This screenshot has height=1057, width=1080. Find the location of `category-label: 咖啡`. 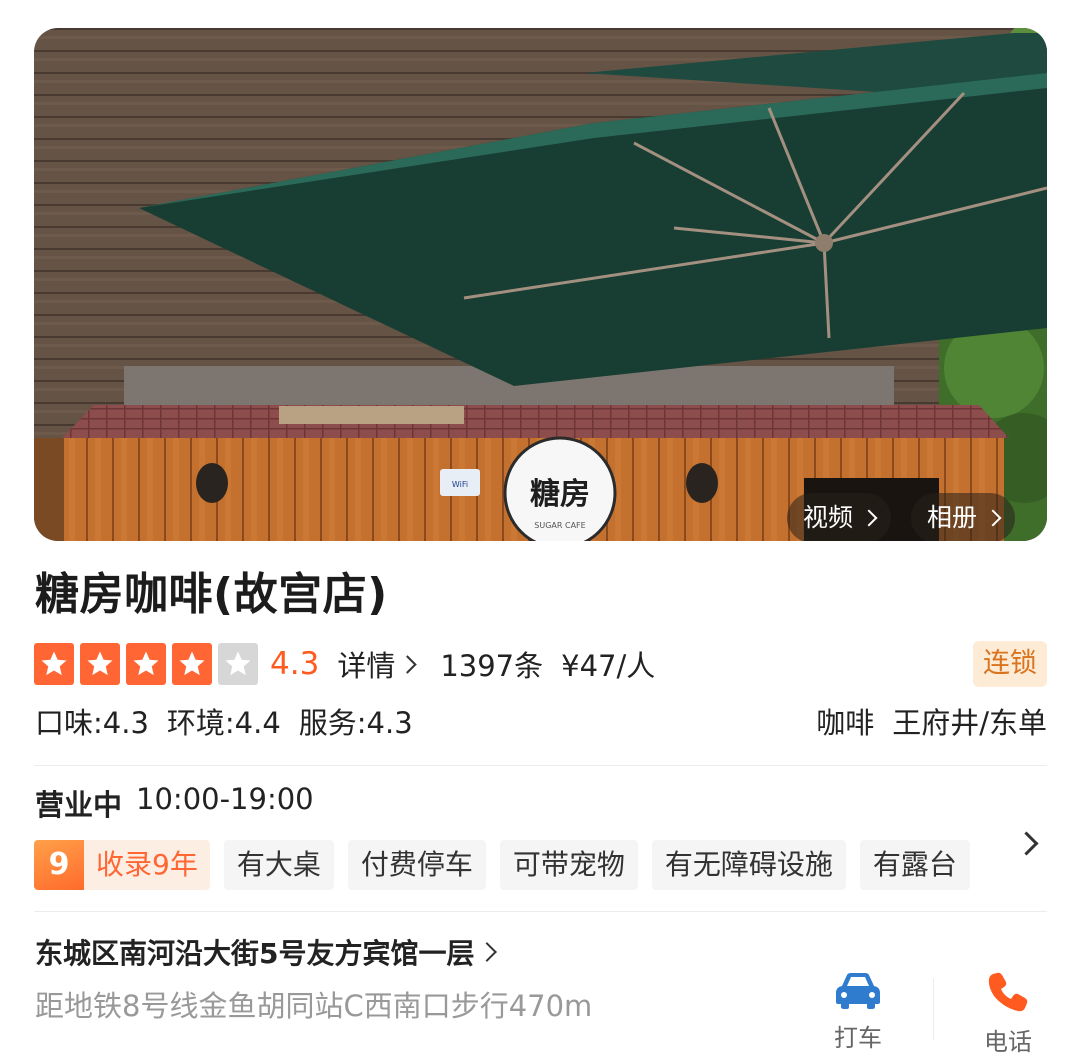

category-label: 咖啡 is located at coordinates (845, 721).